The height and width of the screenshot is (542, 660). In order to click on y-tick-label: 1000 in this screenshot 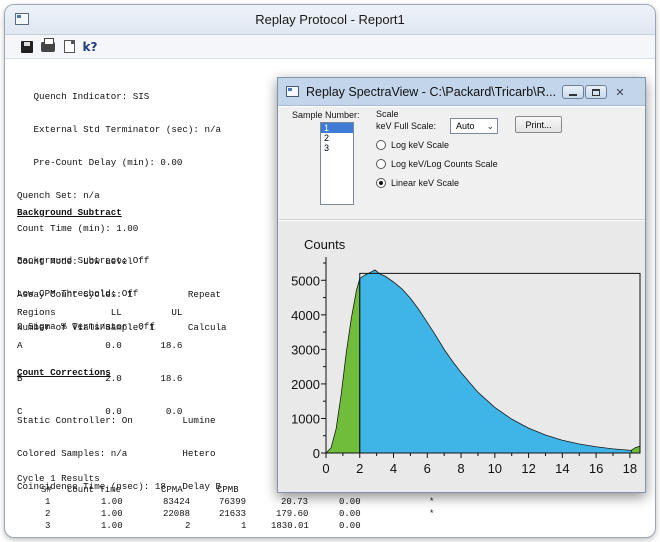, I will do `click(305, 418)`.